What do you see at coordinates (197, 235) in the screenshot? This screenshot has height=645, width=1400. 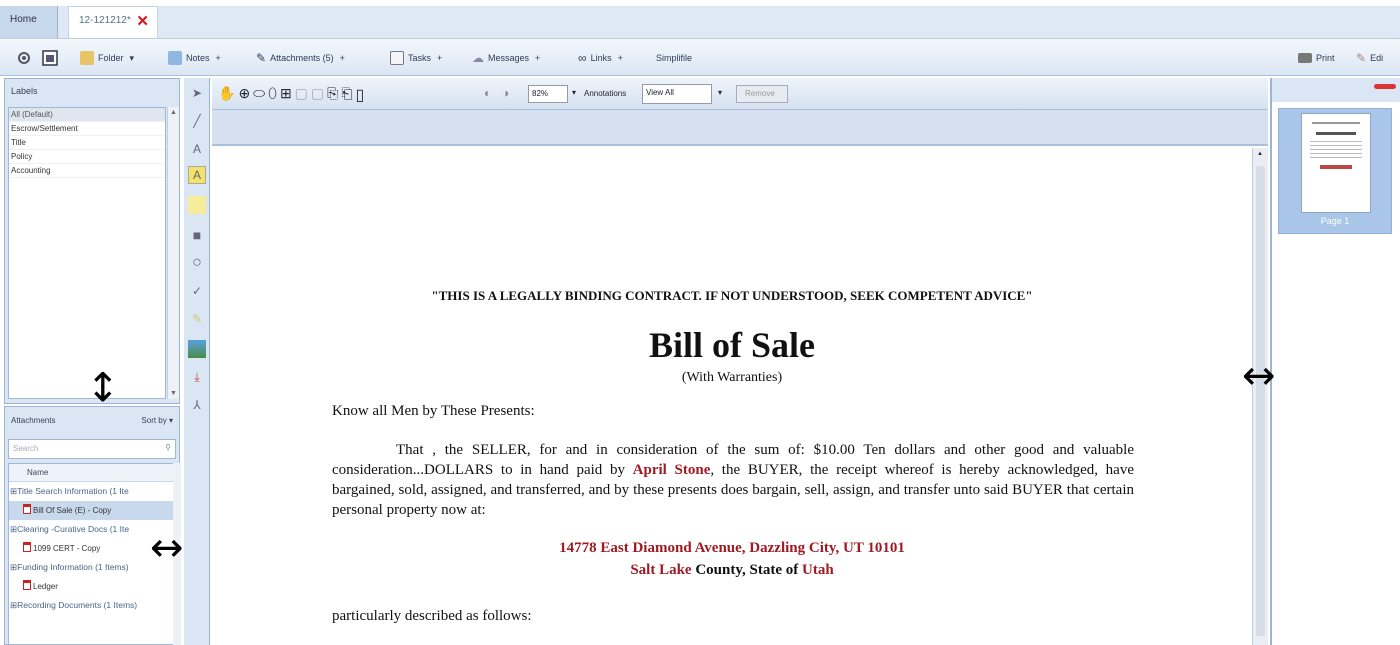 I see `rectangle-tool-icon: ■` at bounding box center [197, 235].